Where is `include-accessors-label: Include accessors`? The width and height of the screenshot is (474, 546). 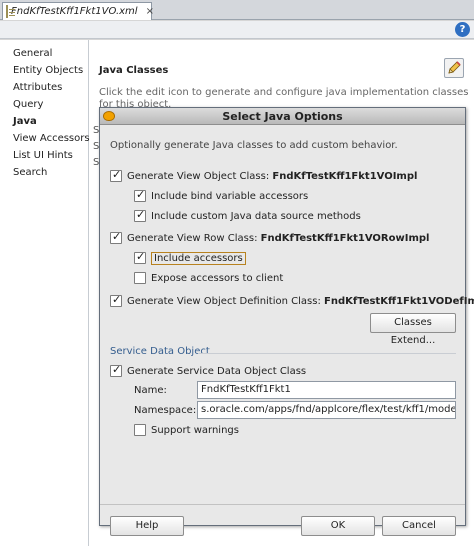 include-accessors-label: Include accessors is located at coordinates (198, 258).